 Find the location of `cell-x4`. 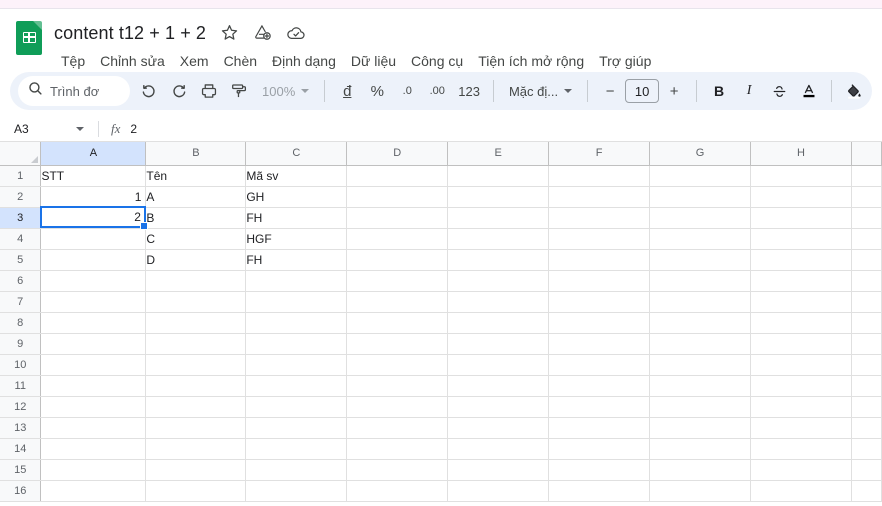

cell-x4 is located at coordinates (866, 239).